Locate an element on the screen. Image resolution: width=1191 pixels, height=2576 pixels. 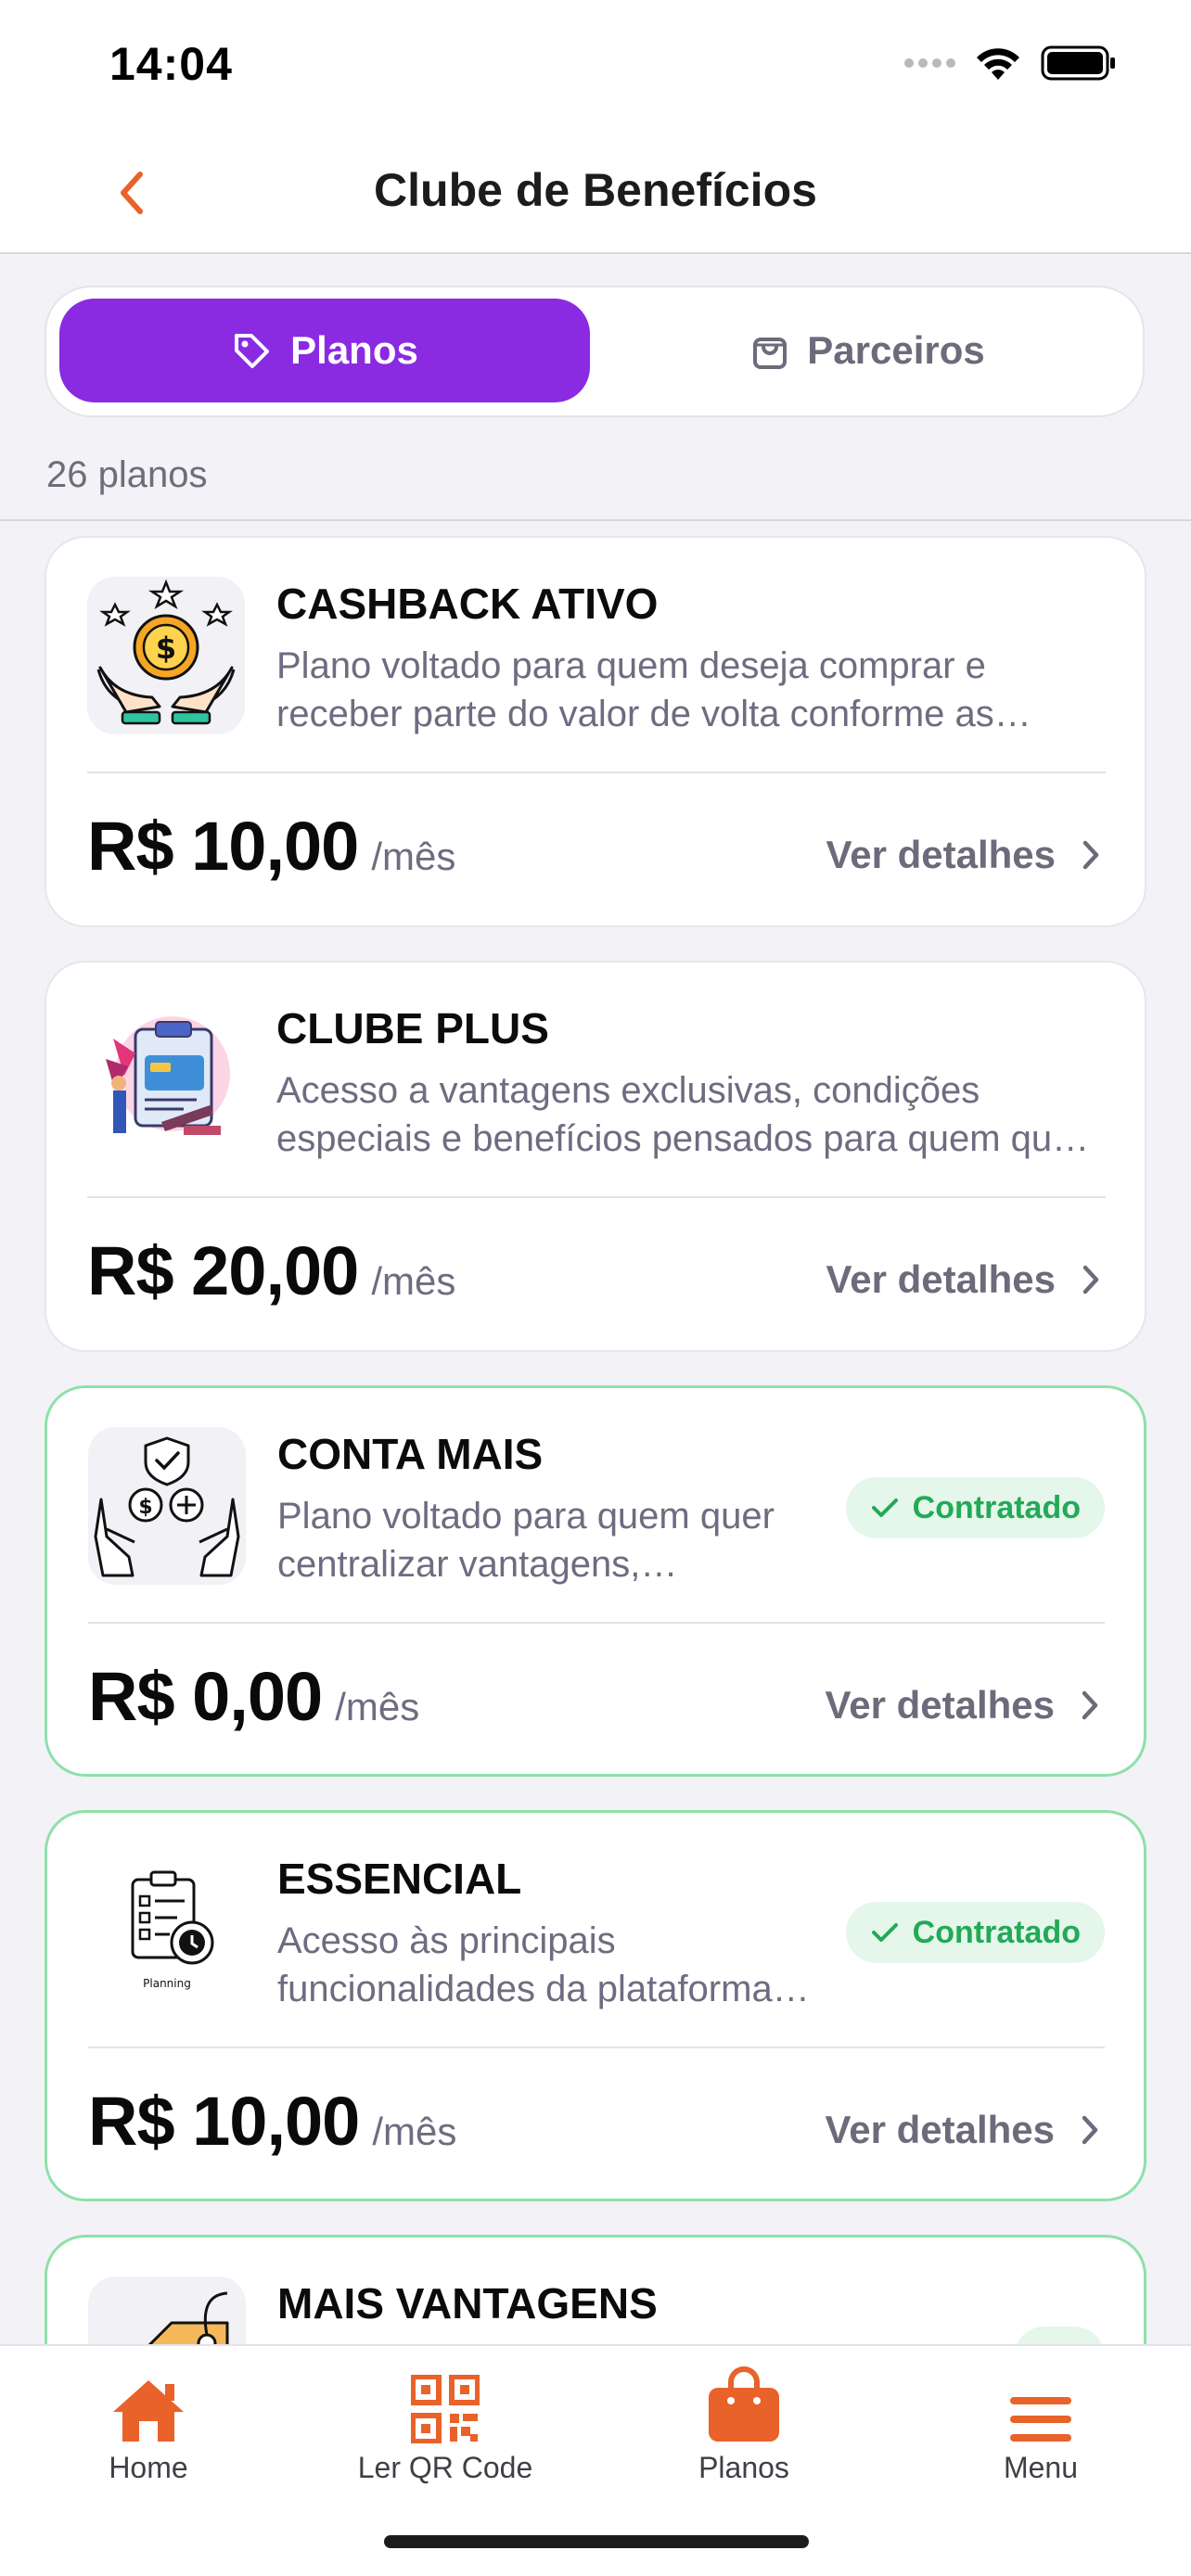
plan-name: CASHBACK ATIVO is located at coordinates (467, 604).